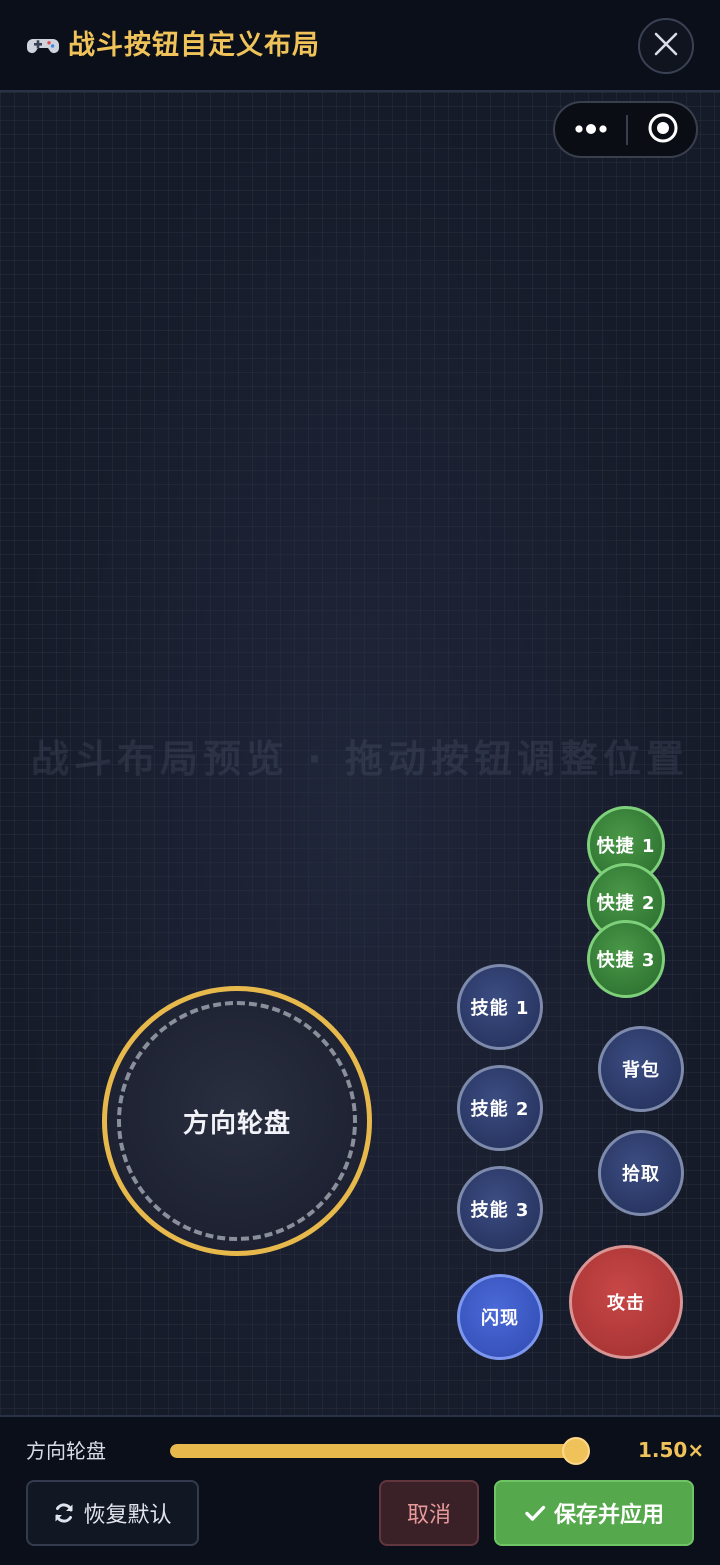 Image resolution: width=720 pixels, height=1565 pixels. I want to click on flash-button: 闪现, so click(500, 1317).